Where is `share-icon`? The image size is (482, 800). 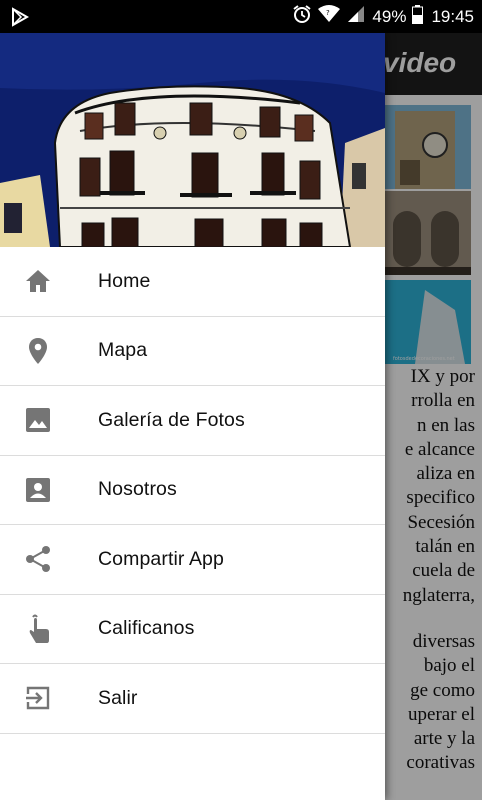
share-icon is located at coordinates (38, 559).